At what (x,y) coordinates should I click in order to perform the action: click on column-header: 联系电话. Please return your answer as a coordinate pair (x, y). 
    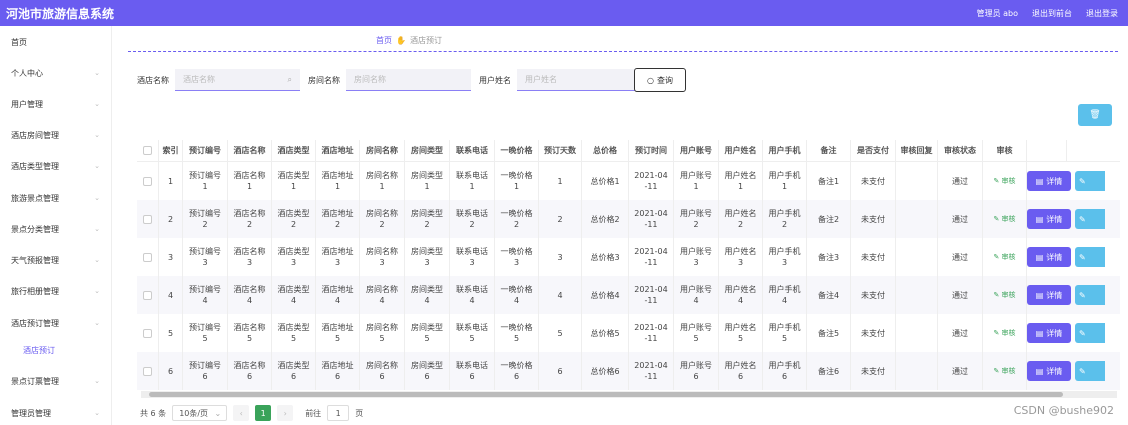
    Looking at the image, I should click on (472, 150).